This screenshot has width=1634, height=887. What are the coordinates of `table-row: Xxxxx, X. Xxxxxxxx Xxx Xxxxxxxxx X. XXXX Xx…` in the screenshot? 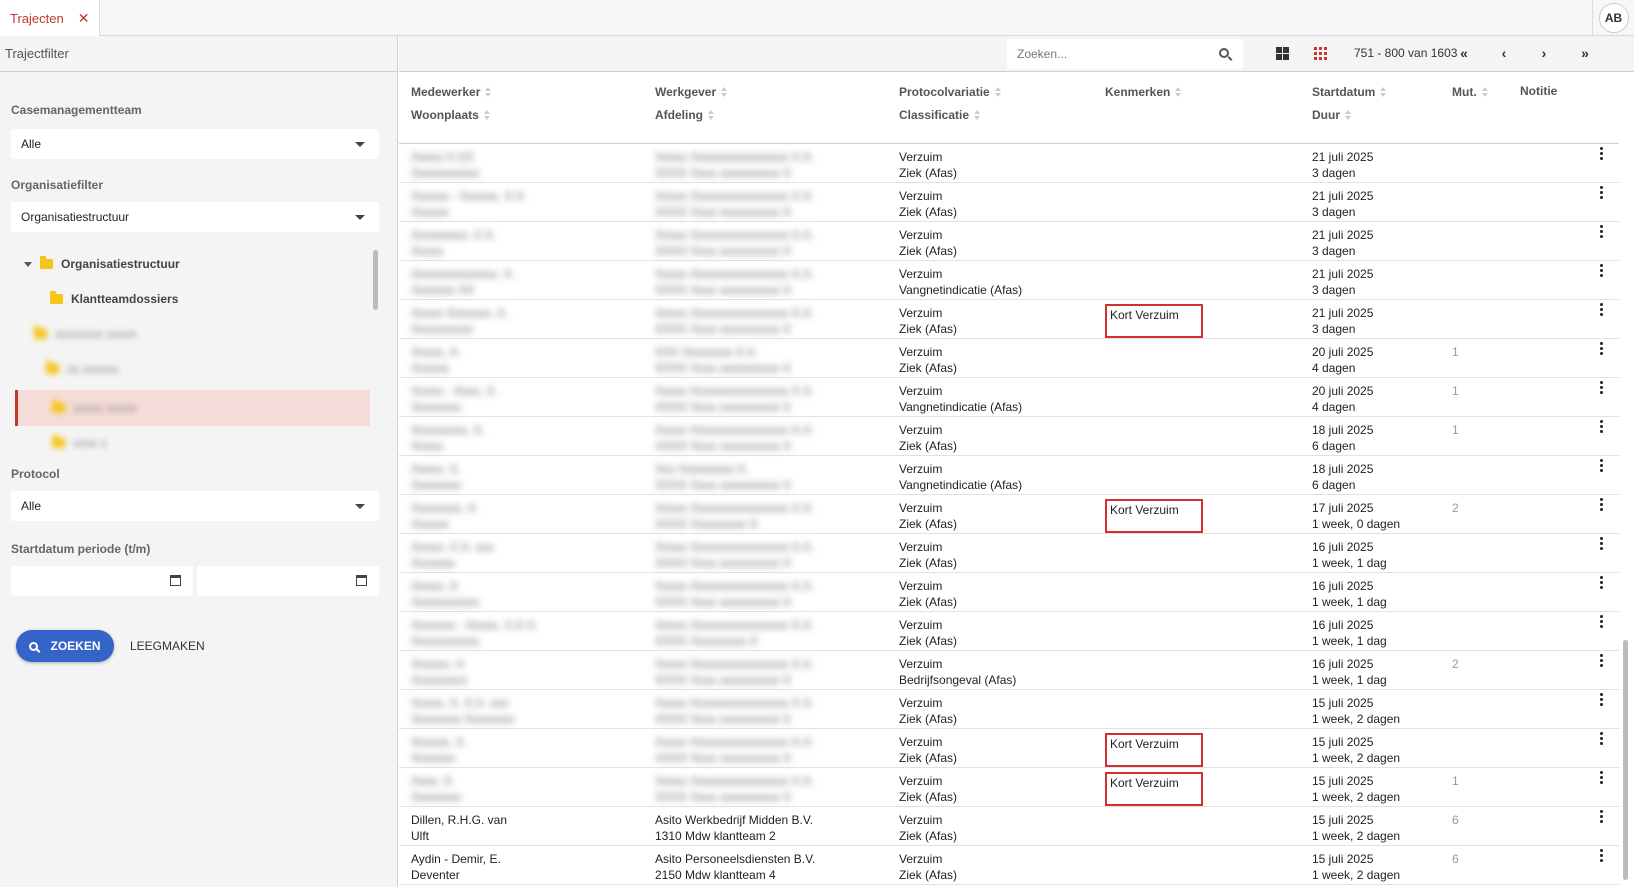 It's located at (1009, 475).